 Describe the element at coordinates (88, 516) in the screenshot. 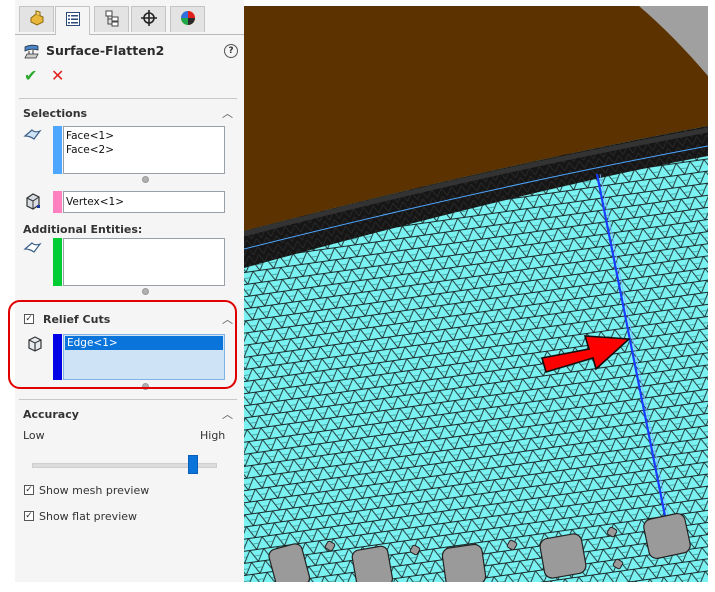

I see `show-flat-preview-label: Show flat preview` at that location.